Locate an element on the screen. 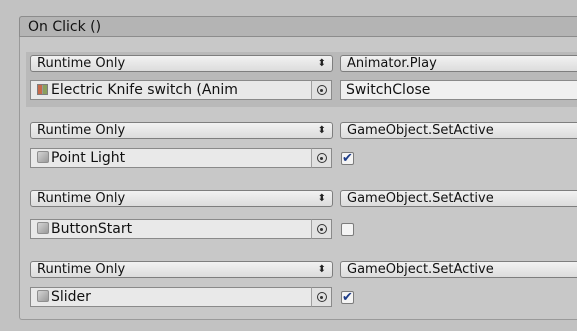 Image resolution: width=577 pixels, height=331 pixels. target-object-field: ButtonStart is located at coordinates (171, 229).